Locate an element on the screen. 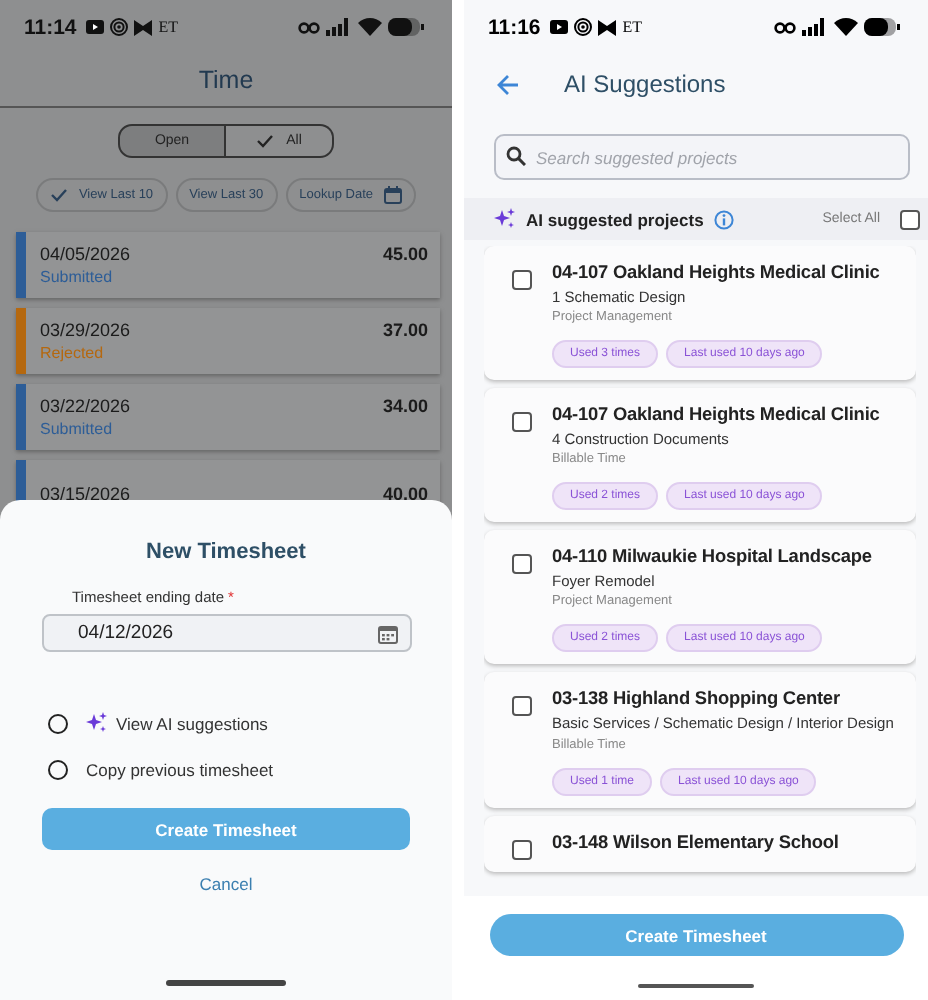  option-label: Copy previous timesheet is located at coordinates (180, 770).